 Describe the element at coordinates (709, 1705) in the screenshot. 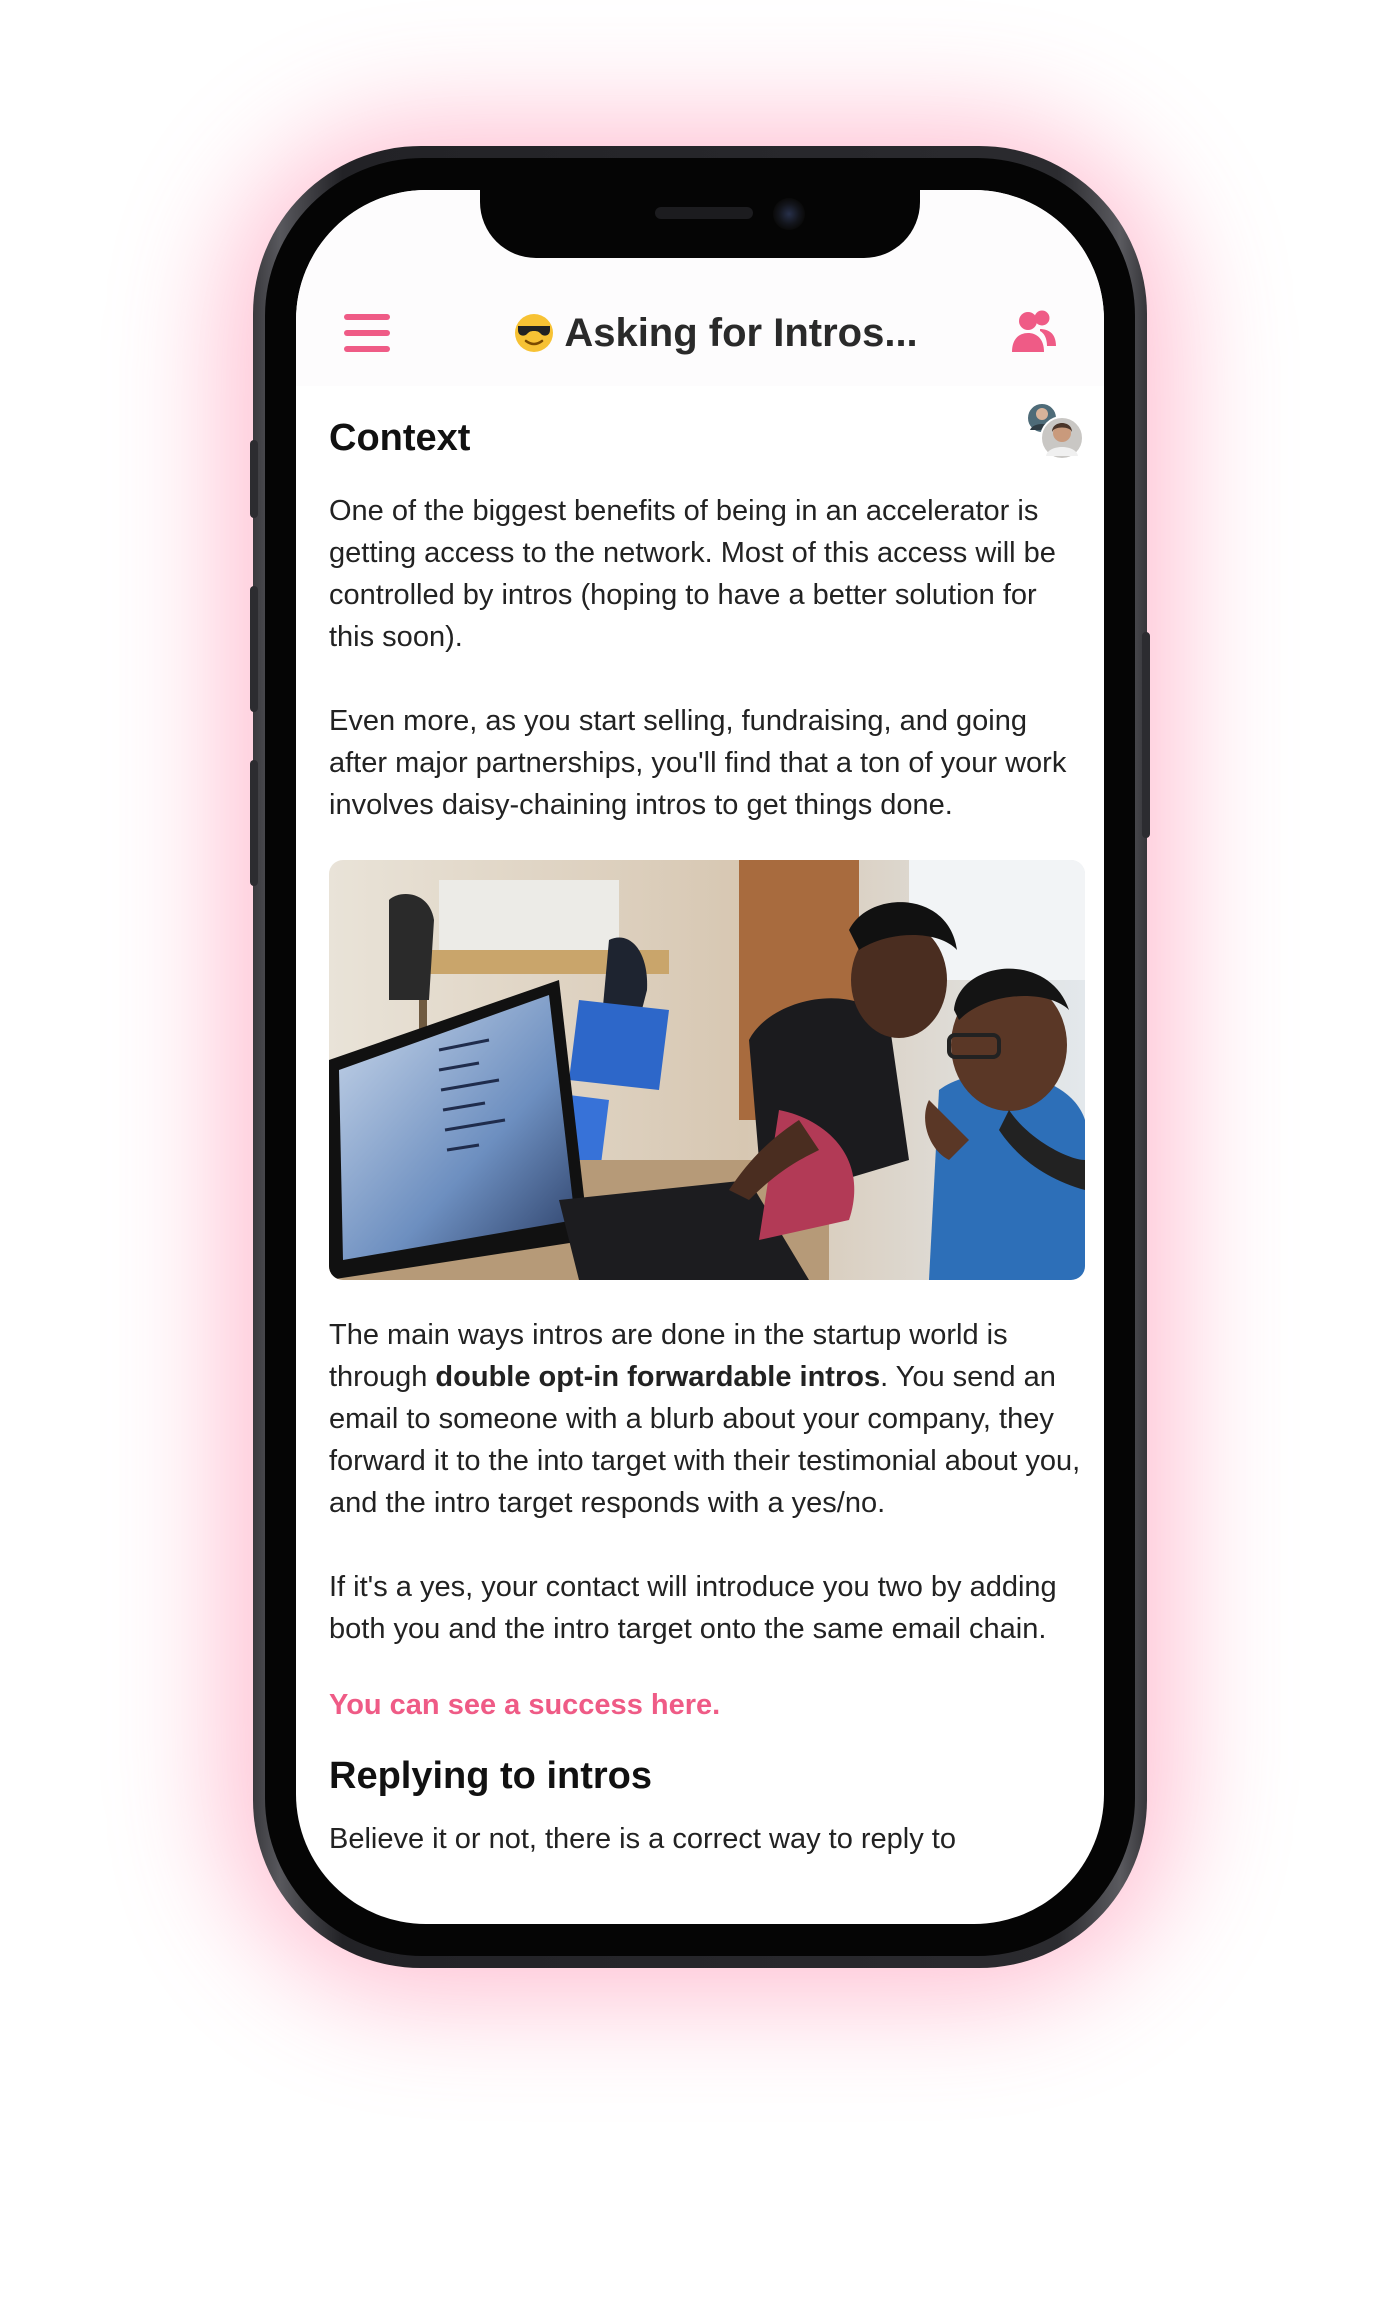

I see `success-link: You can see a success here.` at that location.